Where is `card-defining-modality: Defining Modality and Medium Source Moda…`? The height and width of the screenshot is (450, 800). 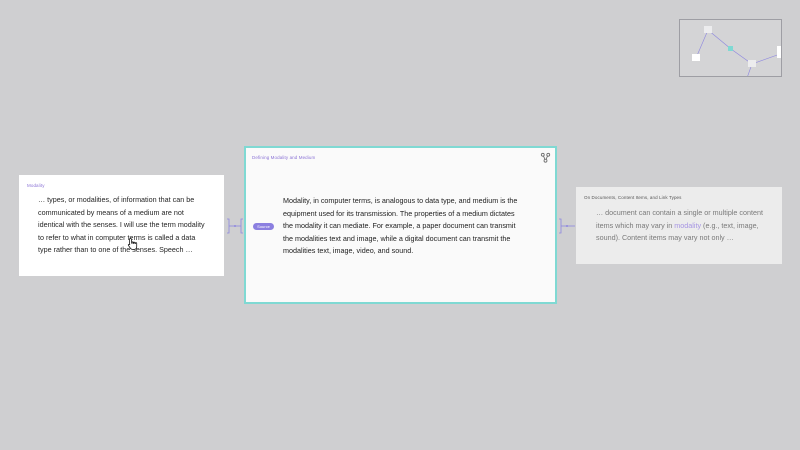
card-defining-modality: Defining Modality and Medium Source Moda… is located at coordinates (400, 225).